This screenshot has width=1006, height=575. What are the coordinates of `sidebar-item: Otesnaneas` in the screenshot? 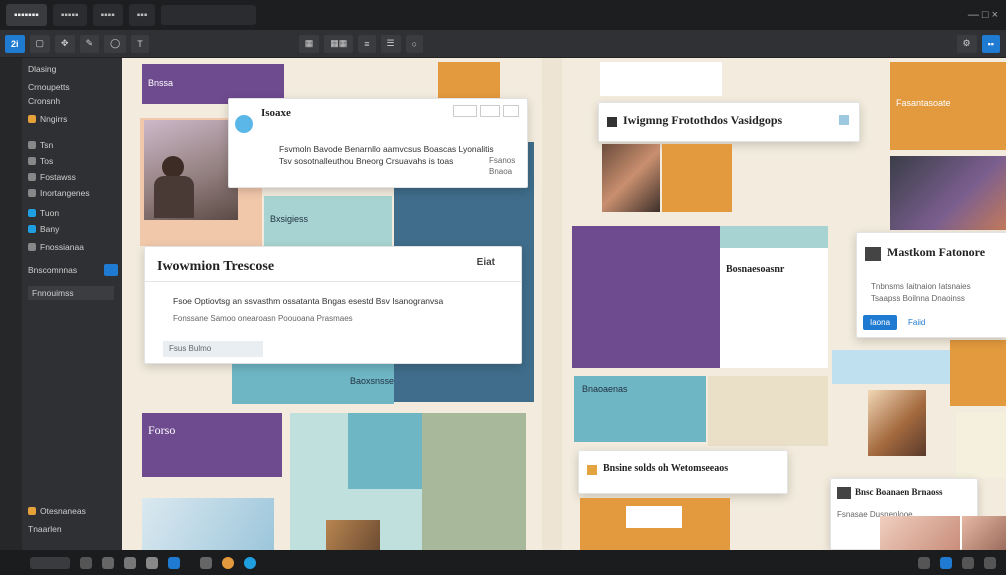 It's located at (57, 511).